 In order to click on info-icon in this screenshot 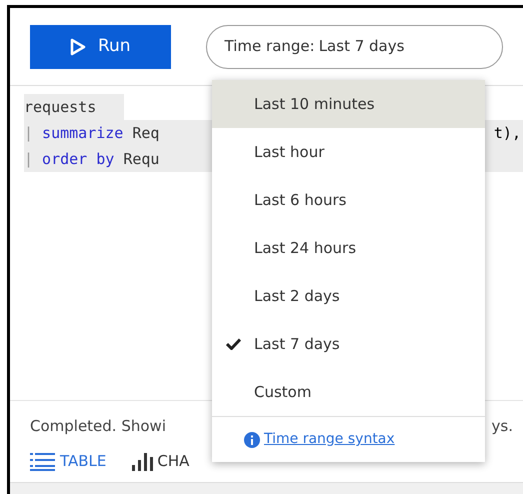, I will do `click(252, 440)`.